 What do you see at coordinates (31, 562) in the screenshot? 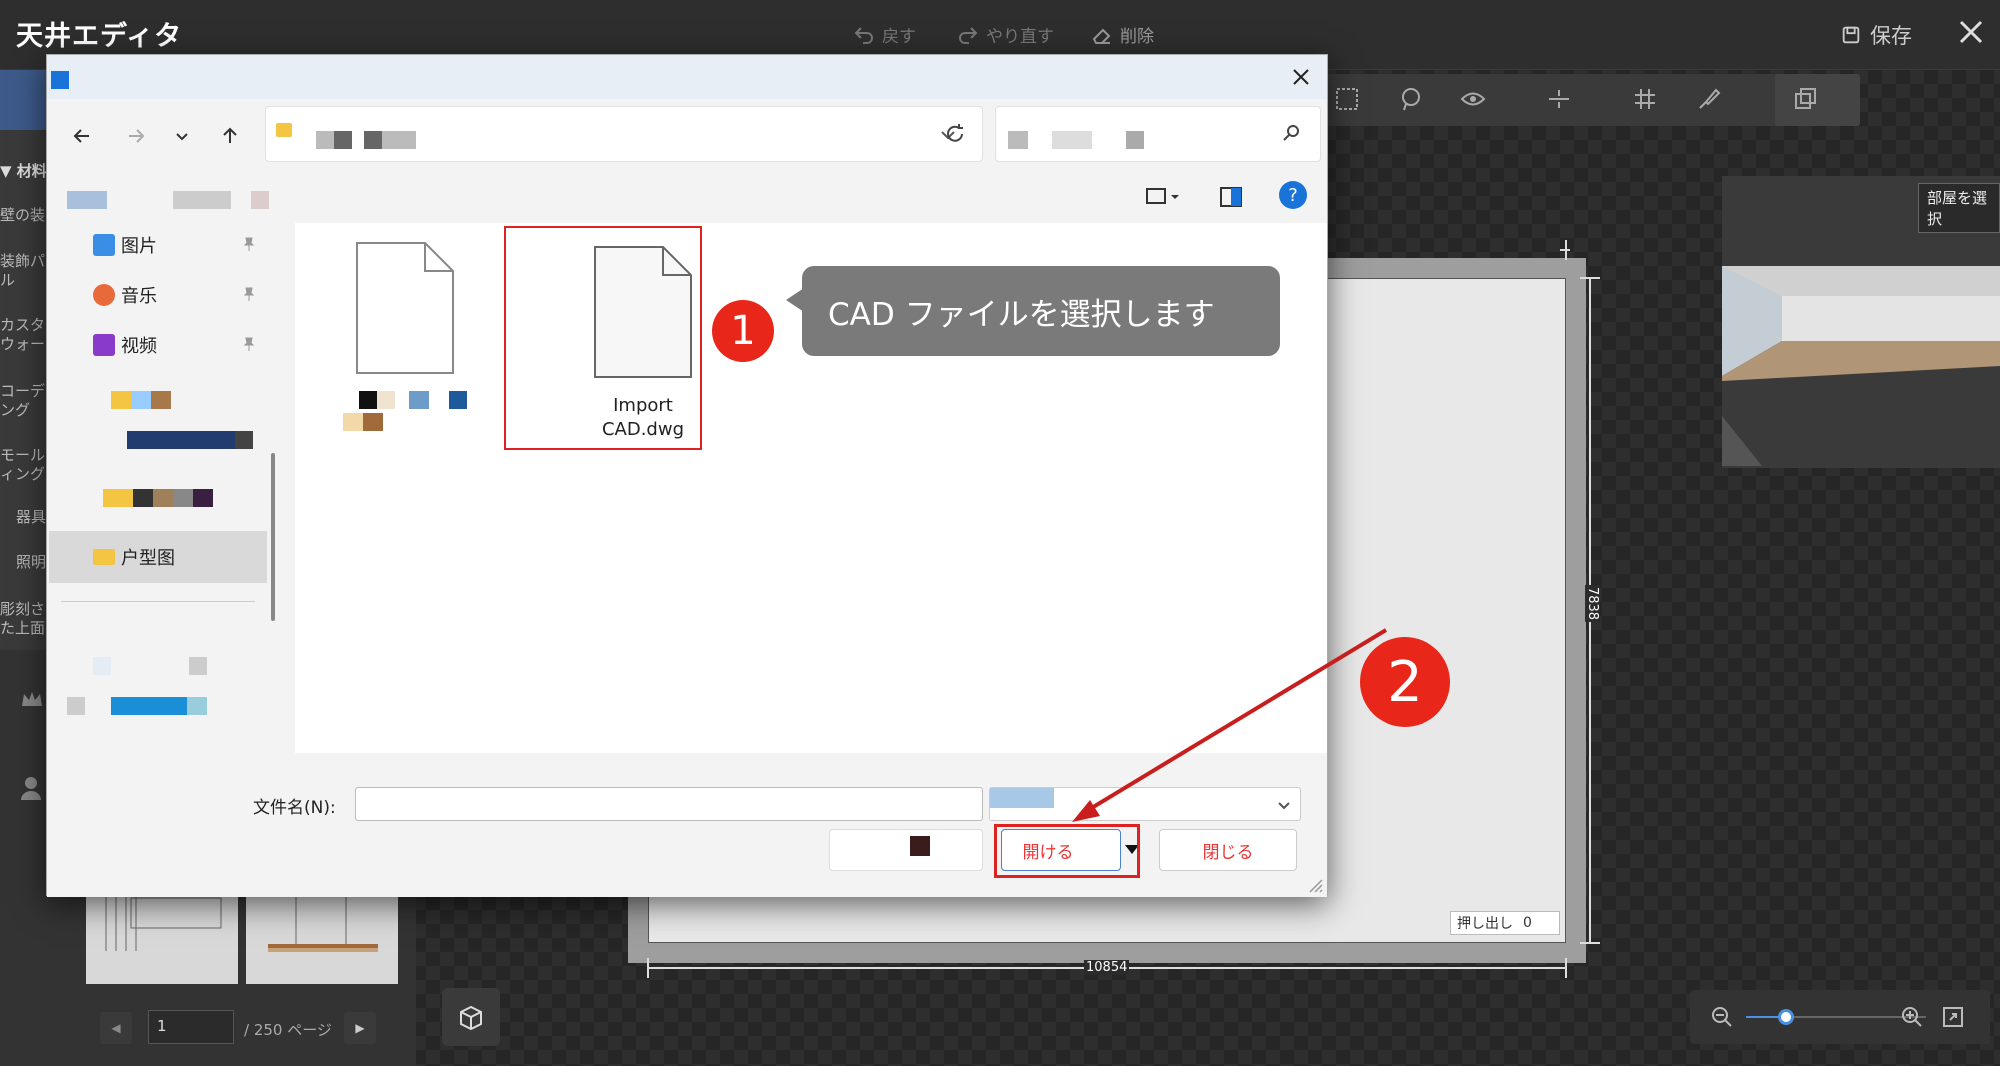
I see `panel-item-lighting: 照明` at bounding box center [31, 562].